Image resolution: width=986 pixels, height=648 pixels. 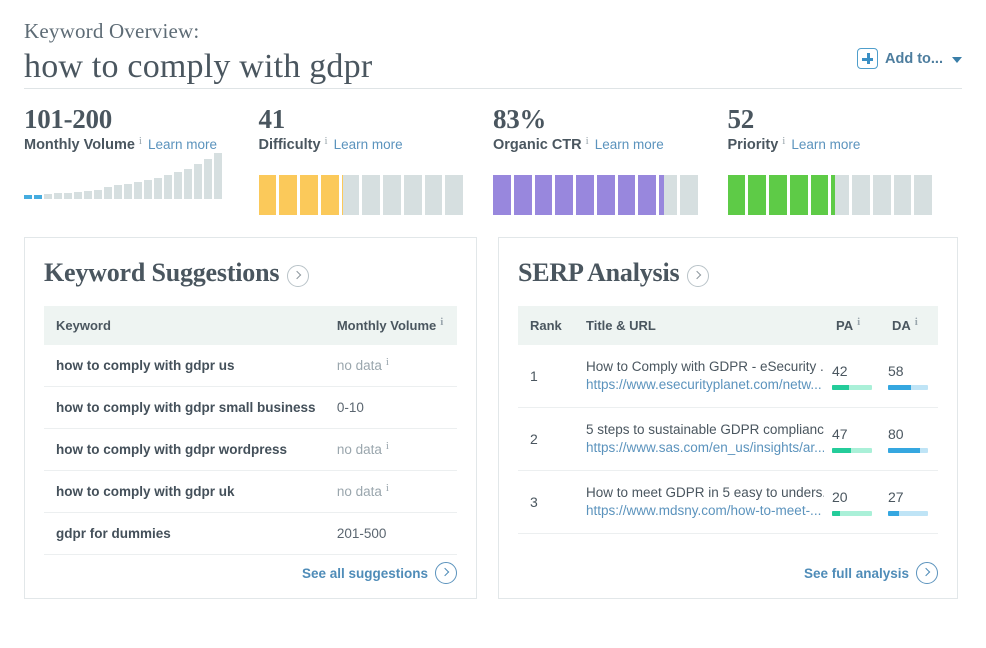 I want to click on volume-cell: 0-10, so click(x=390, y=407).